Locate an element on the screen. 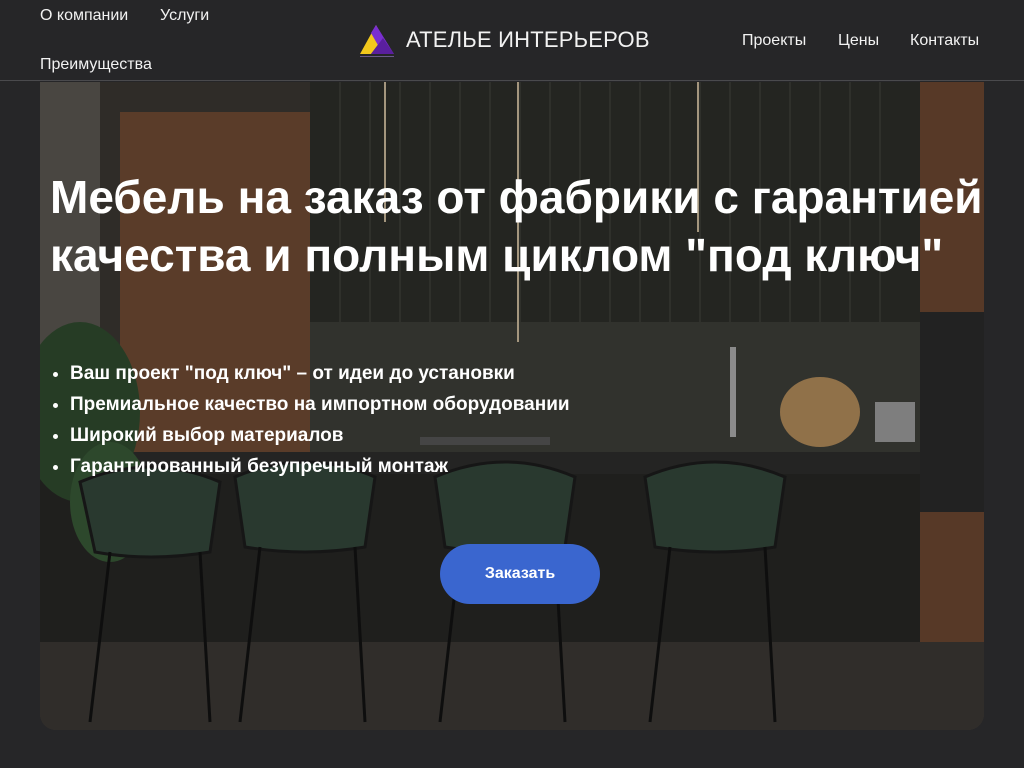 Image resolution: width=1024 pixels, height=768 pixels. logo-icon is located at coordinates (377, 41).